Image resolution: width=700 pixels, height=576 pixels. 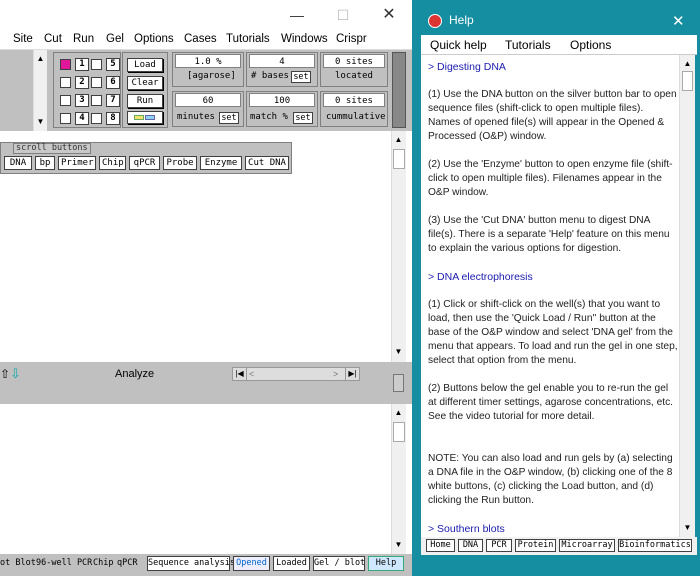 I want to click on clear-button: Clear, so click(x=145, y=83).